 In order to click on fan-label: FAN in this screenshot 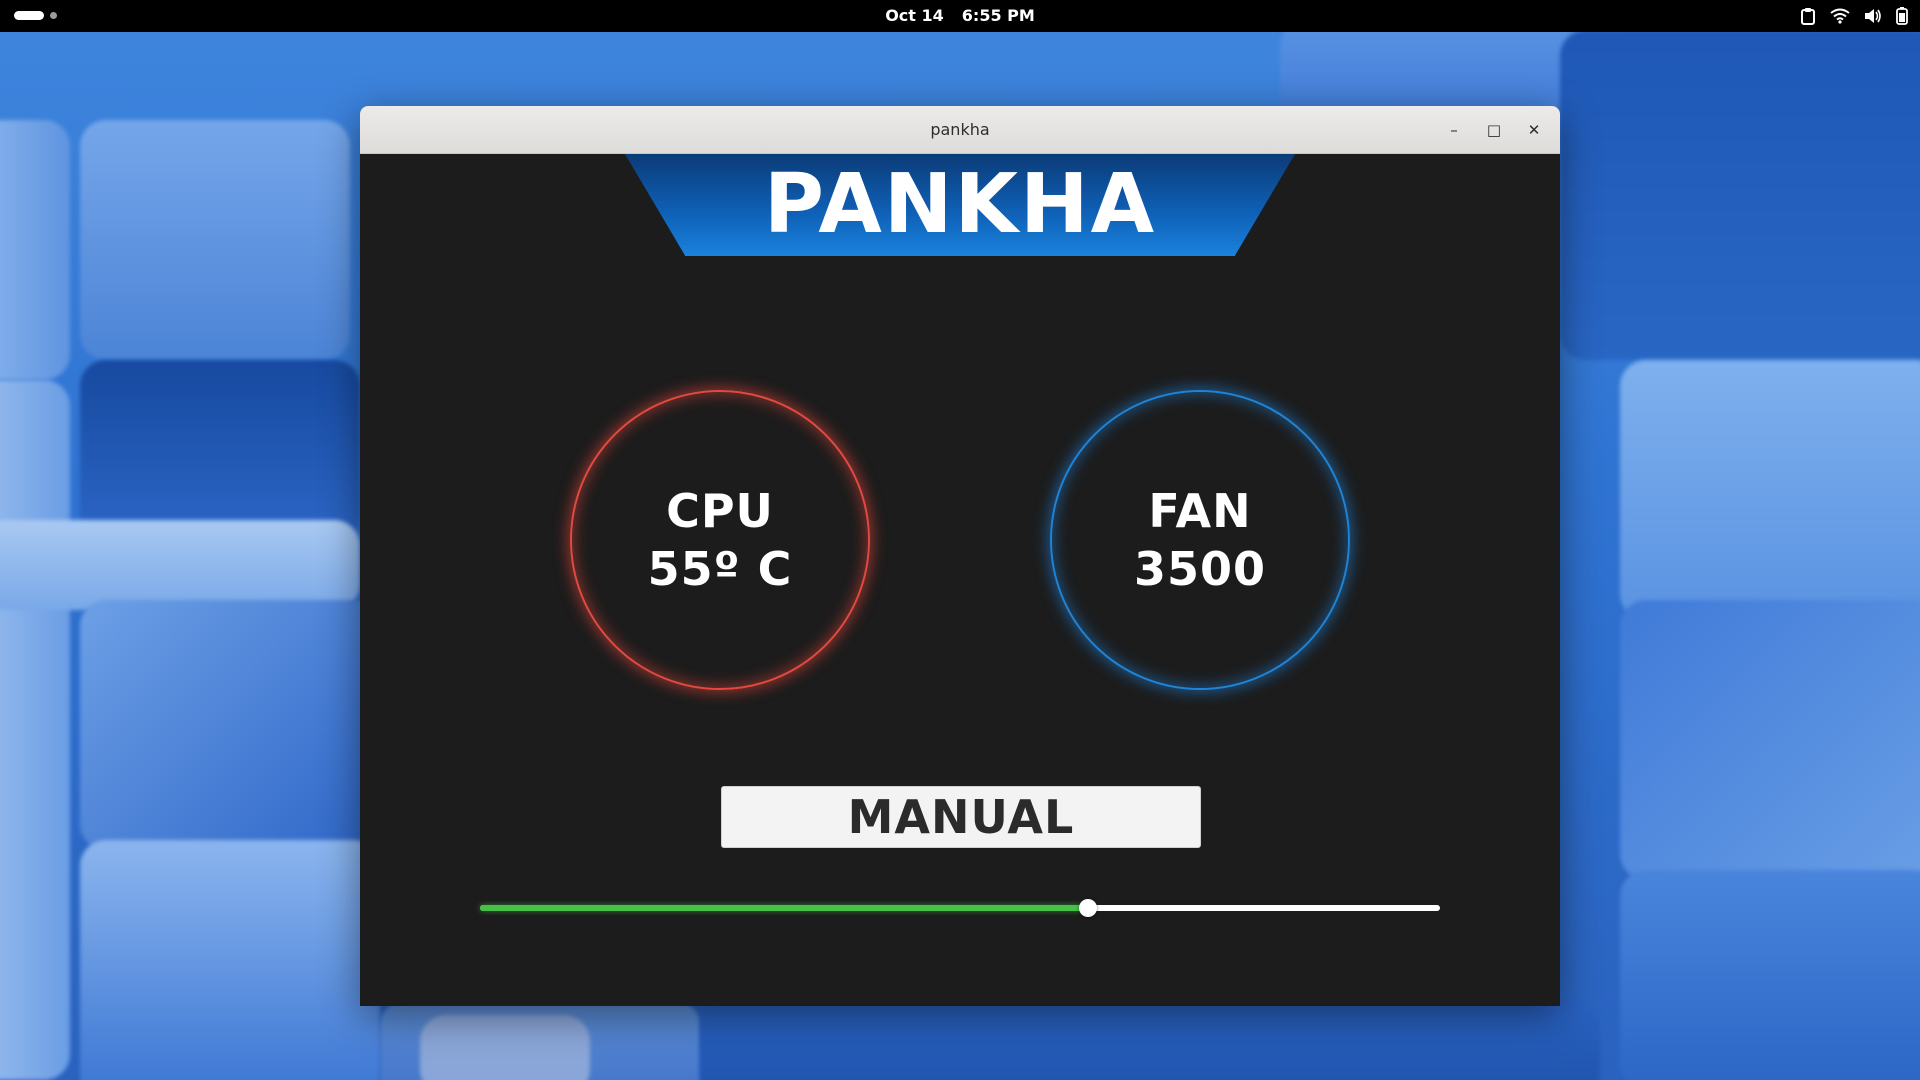, I will do `click(1200, 511)`.